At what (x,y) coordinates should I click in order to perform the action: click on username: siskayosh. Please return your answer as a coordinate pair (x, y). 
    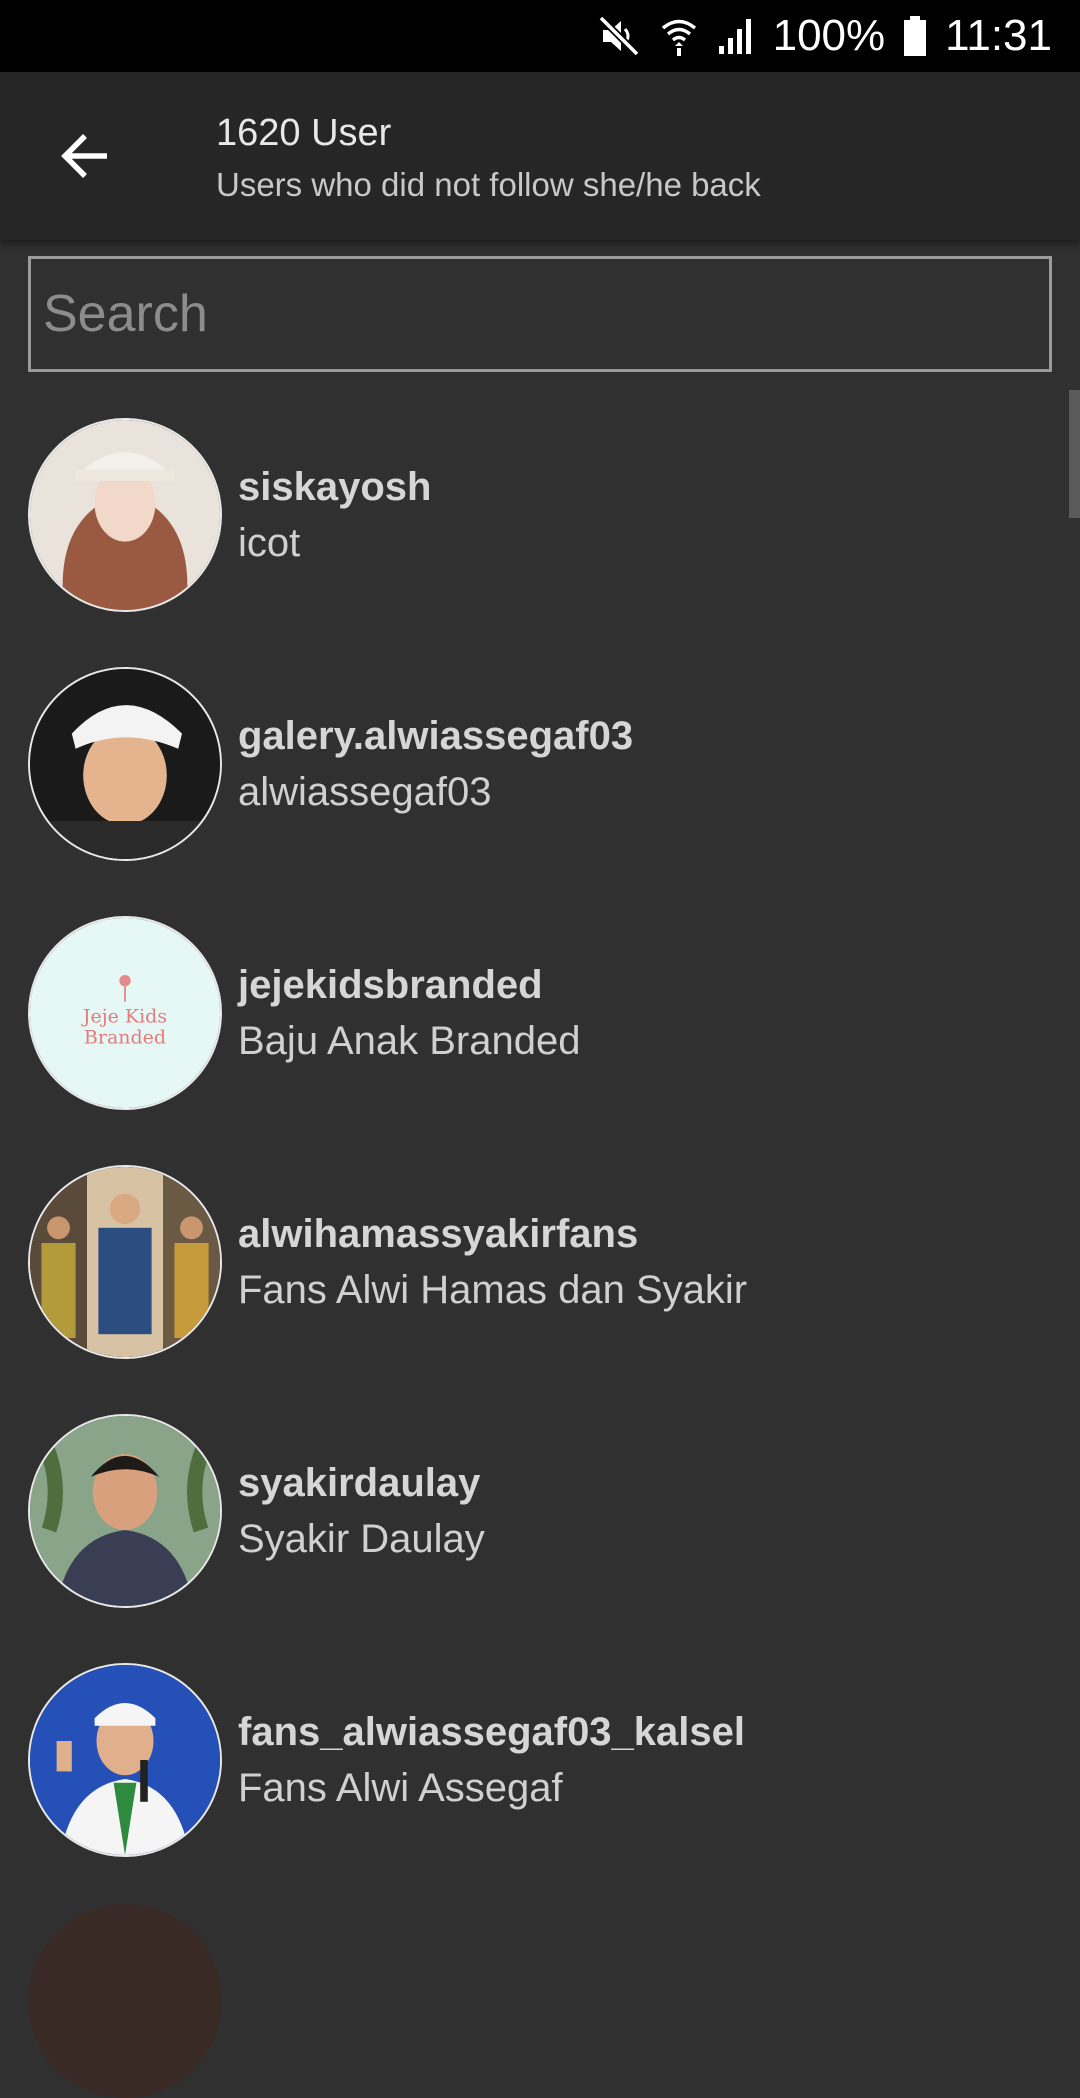
    Looking at the image, I should click on (335, 487).